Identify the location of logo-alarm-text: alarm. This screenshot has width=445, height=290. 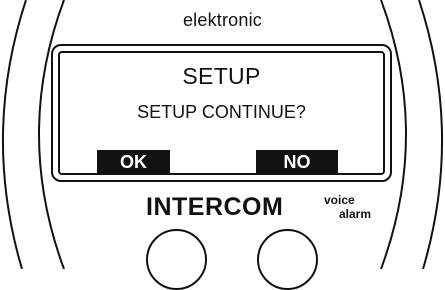
(355, 214).